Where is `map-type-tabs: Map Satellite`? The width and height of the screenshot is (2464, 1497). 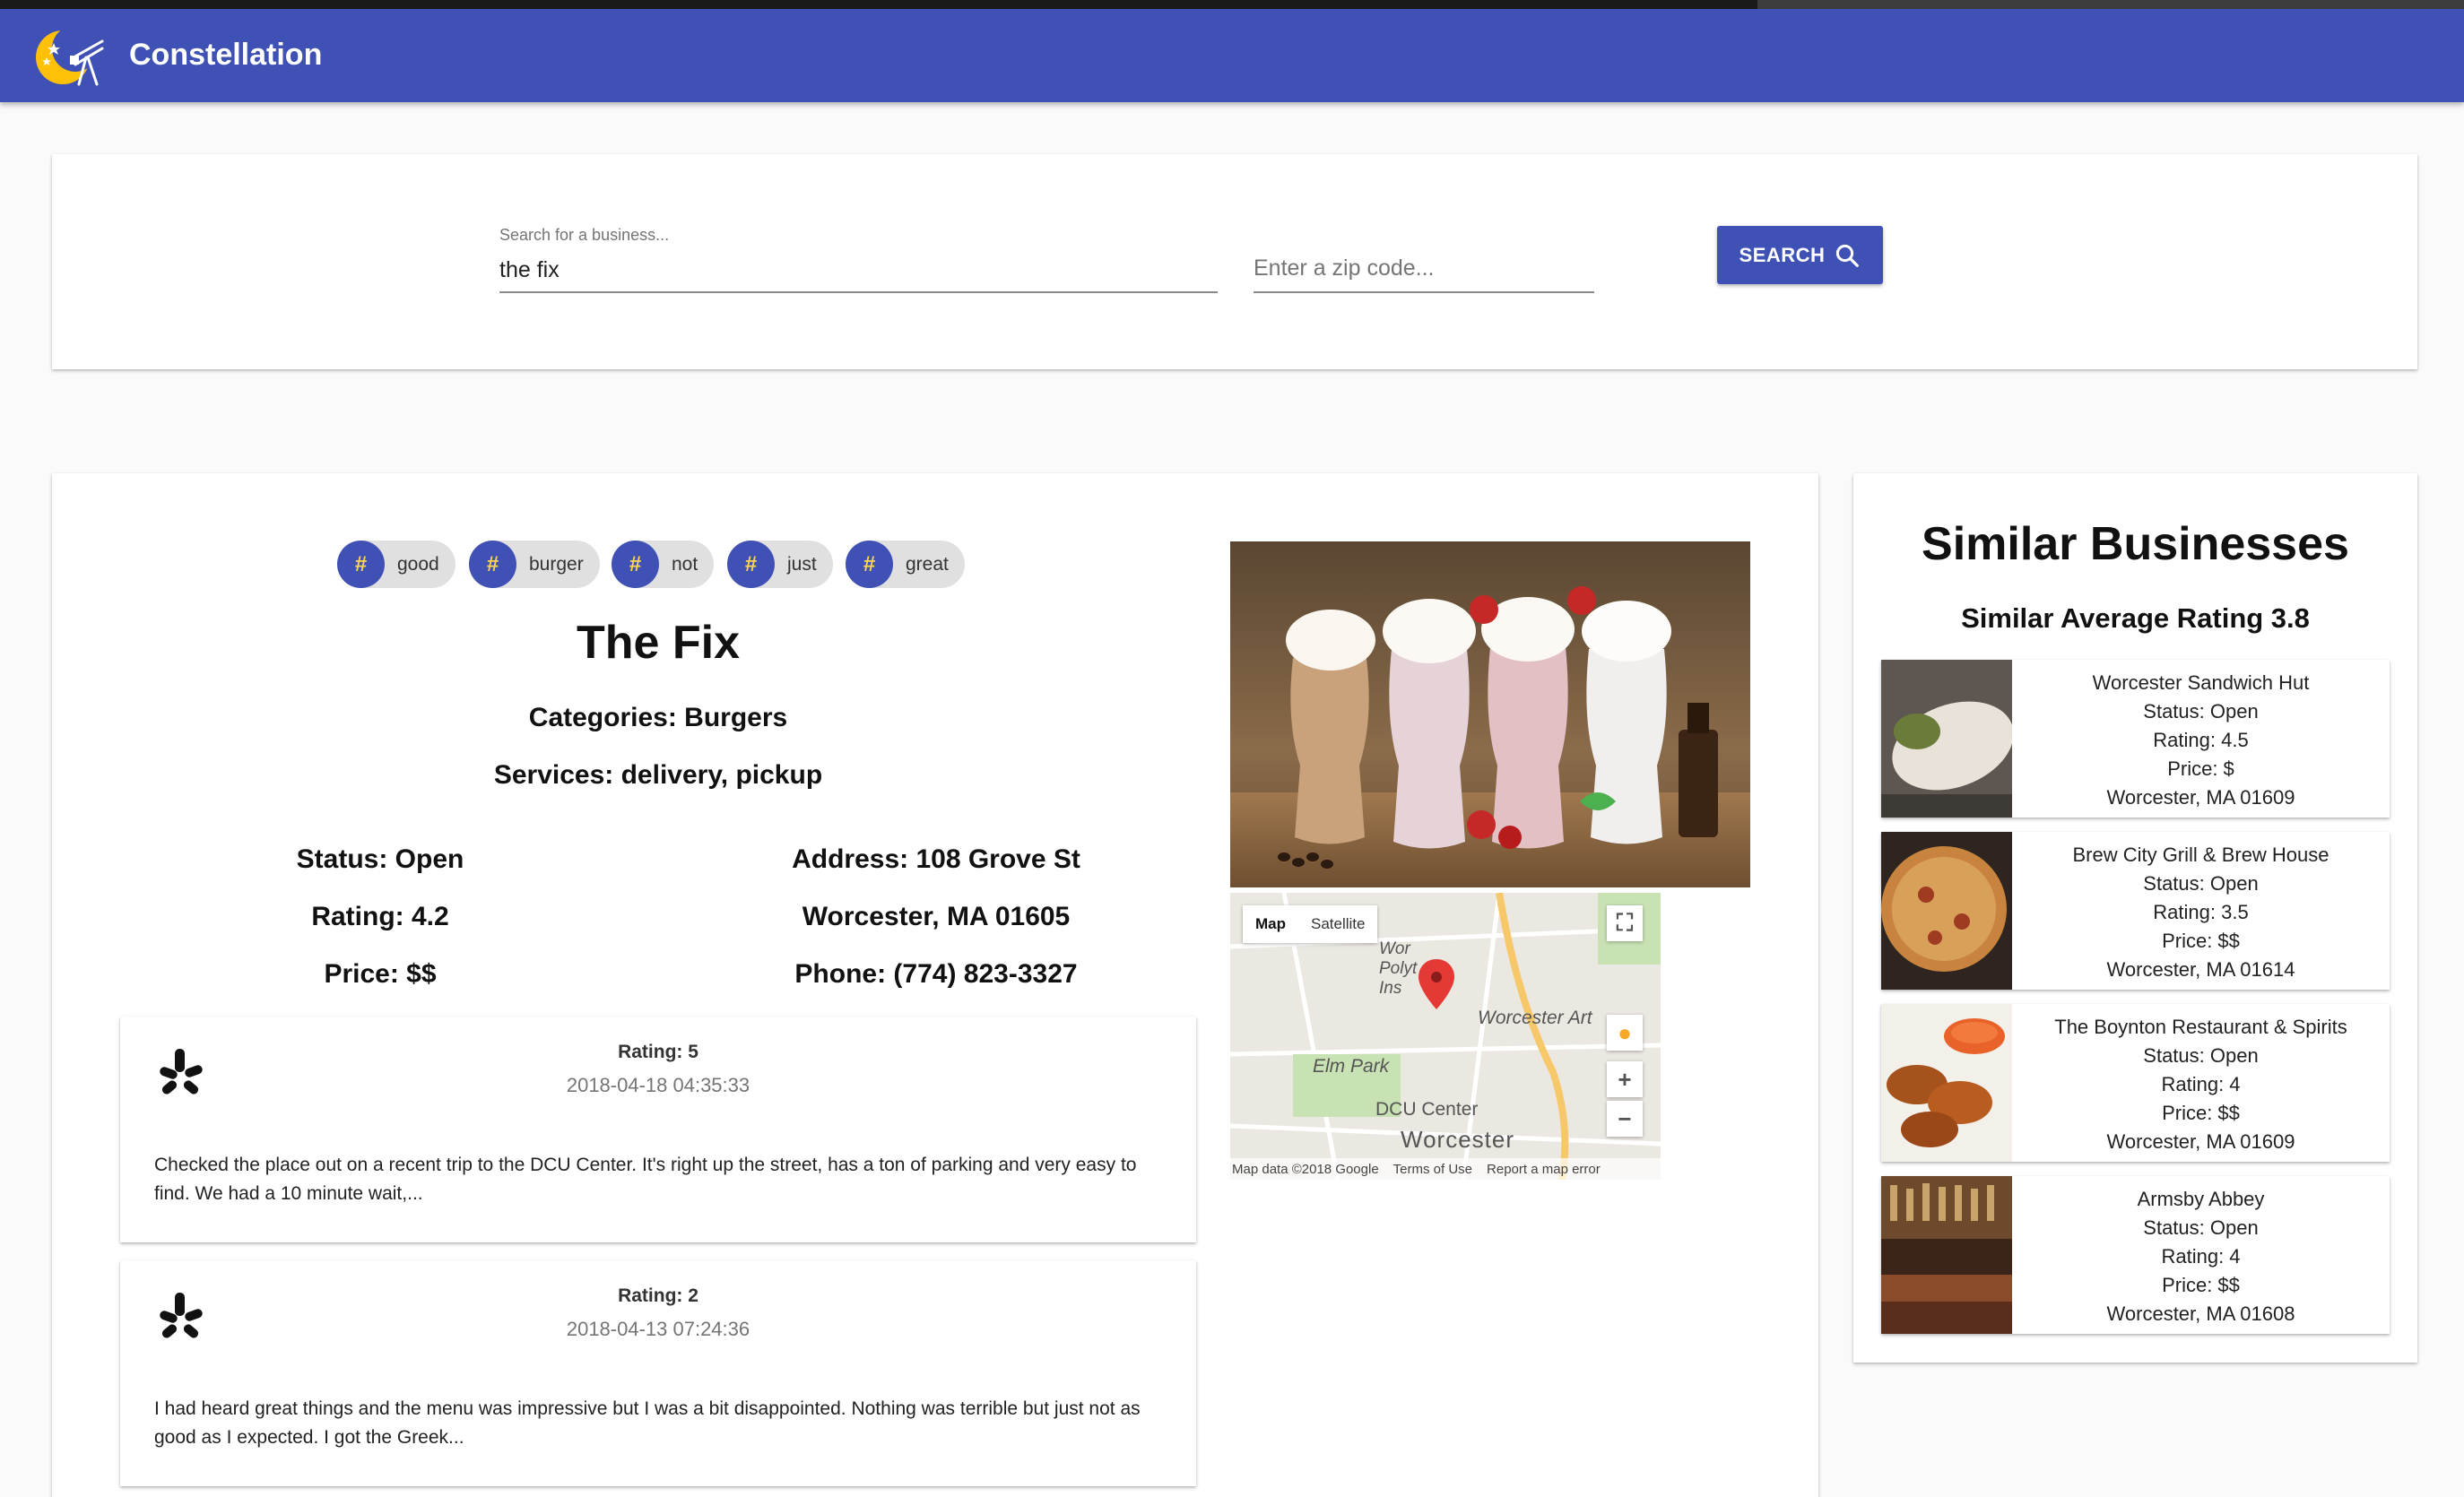 map-type-tabs: Map Satellite is located at coordinates (1310, 924).